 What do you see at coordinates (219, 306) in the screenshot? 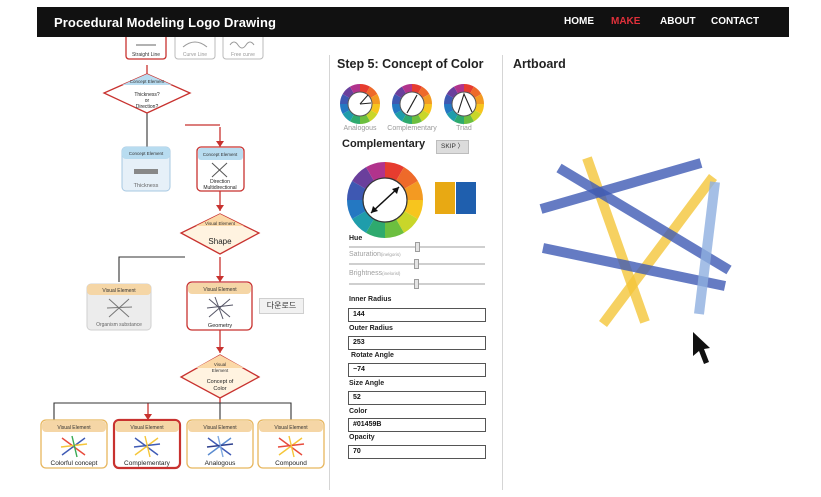
I see `node-geometry: Visual Element Geometry` at bounding box center [219, 306].